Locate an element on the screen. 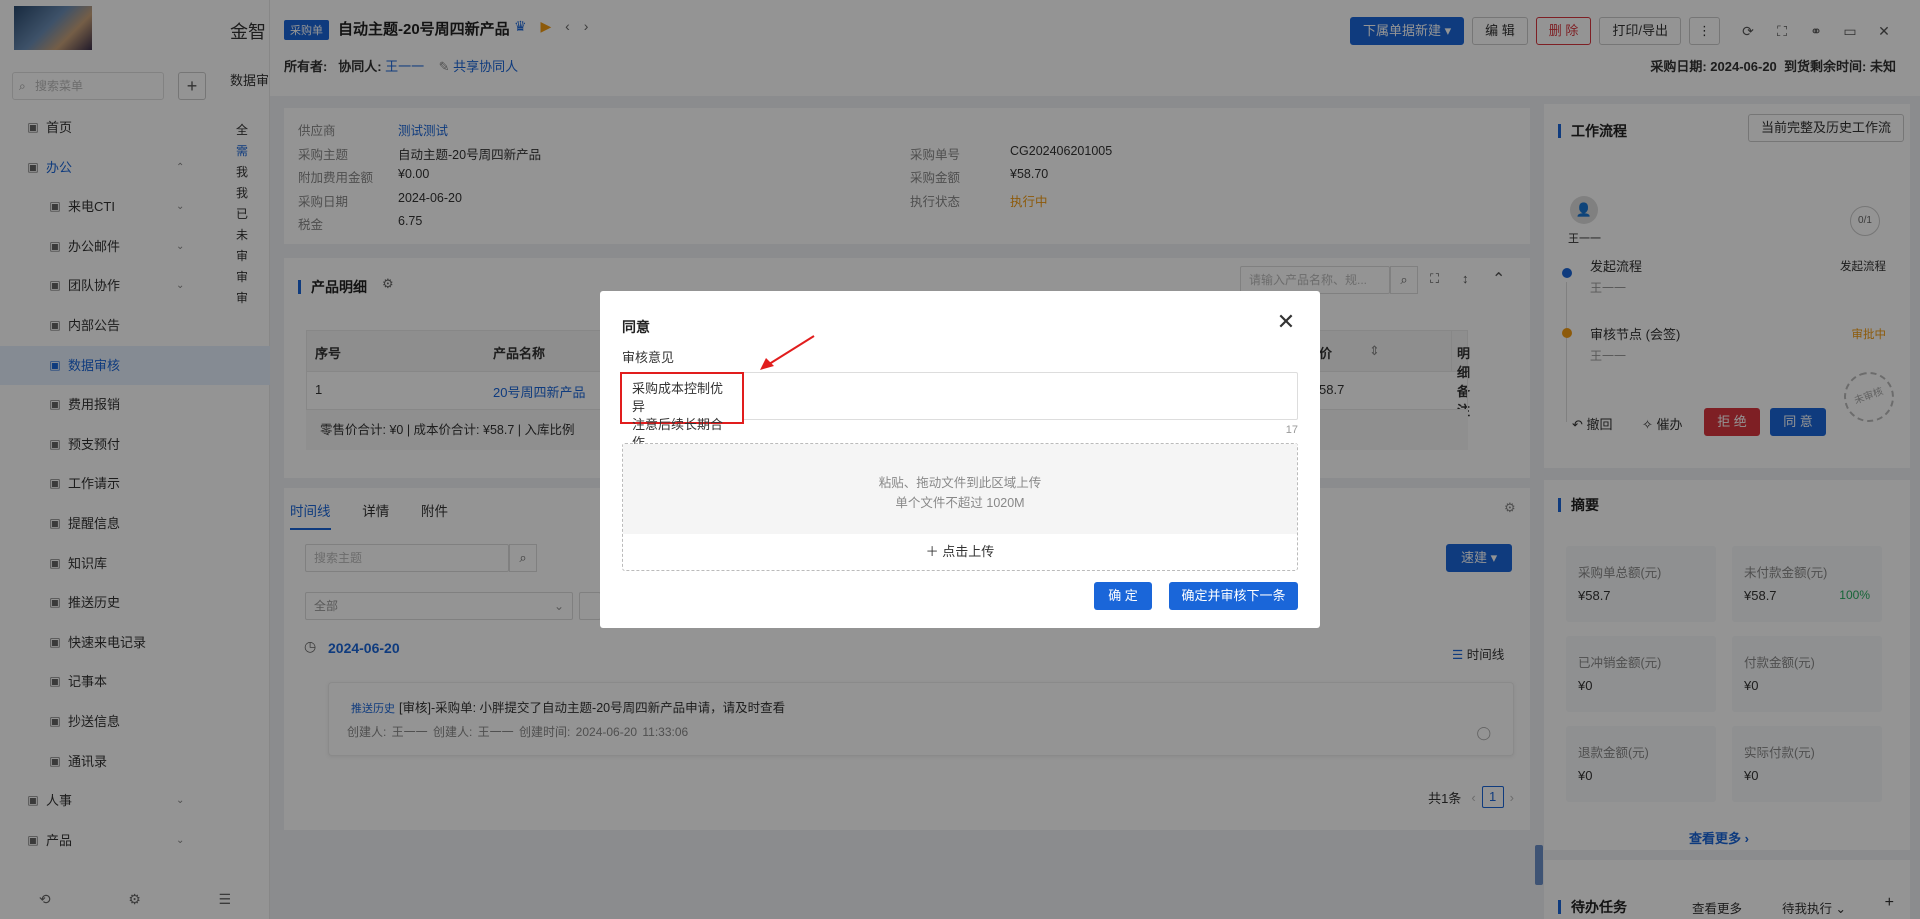 The image size is (1920, 919). annotation-arrow is located at coordinates (787, 352).